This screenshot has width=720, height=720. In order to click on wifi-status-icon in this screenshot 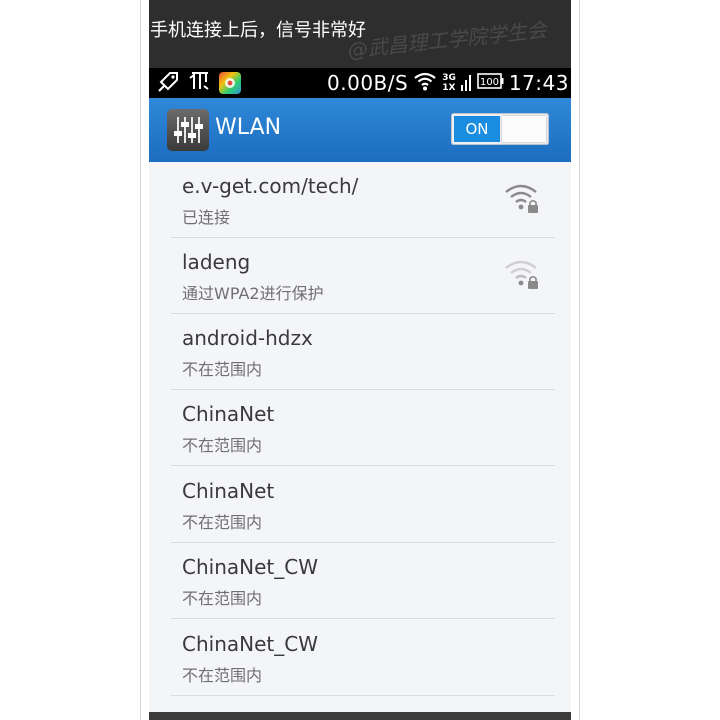, I will do `click(425, 83)`.